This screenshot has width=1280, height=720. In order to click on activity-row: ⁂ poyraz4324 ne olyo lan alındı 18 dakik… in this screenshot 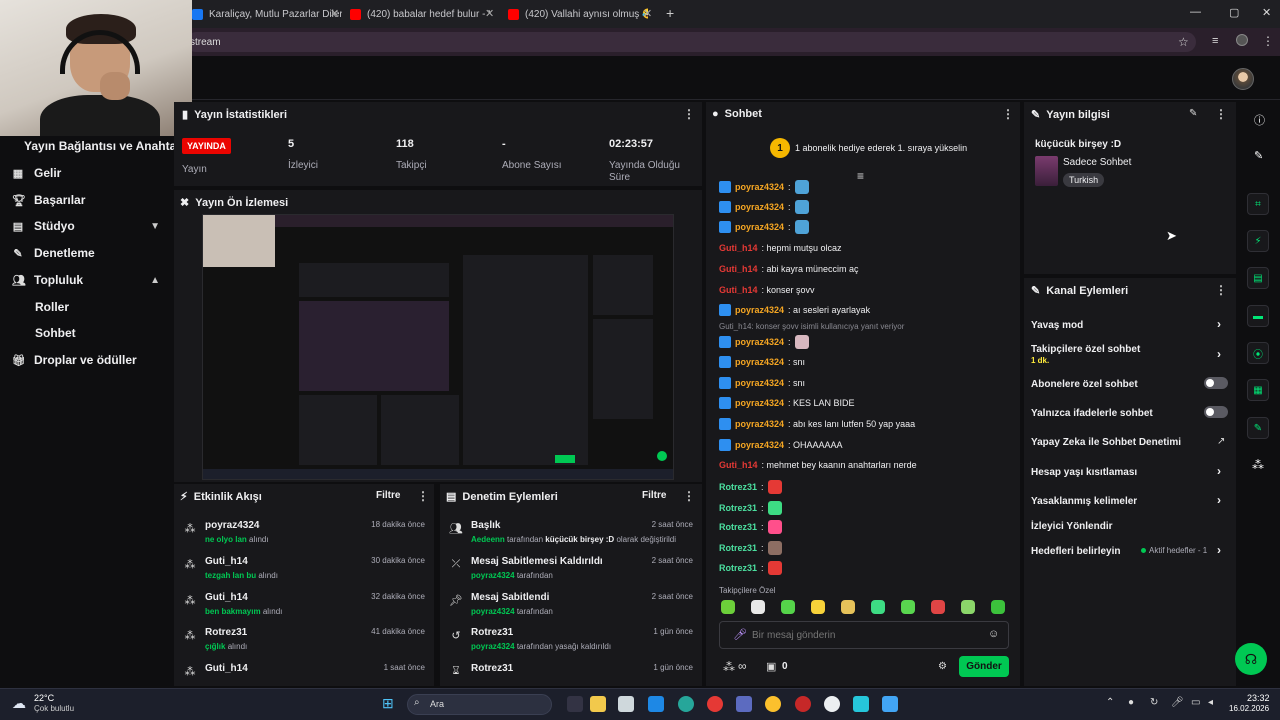, I will do `click(305, 537)`.